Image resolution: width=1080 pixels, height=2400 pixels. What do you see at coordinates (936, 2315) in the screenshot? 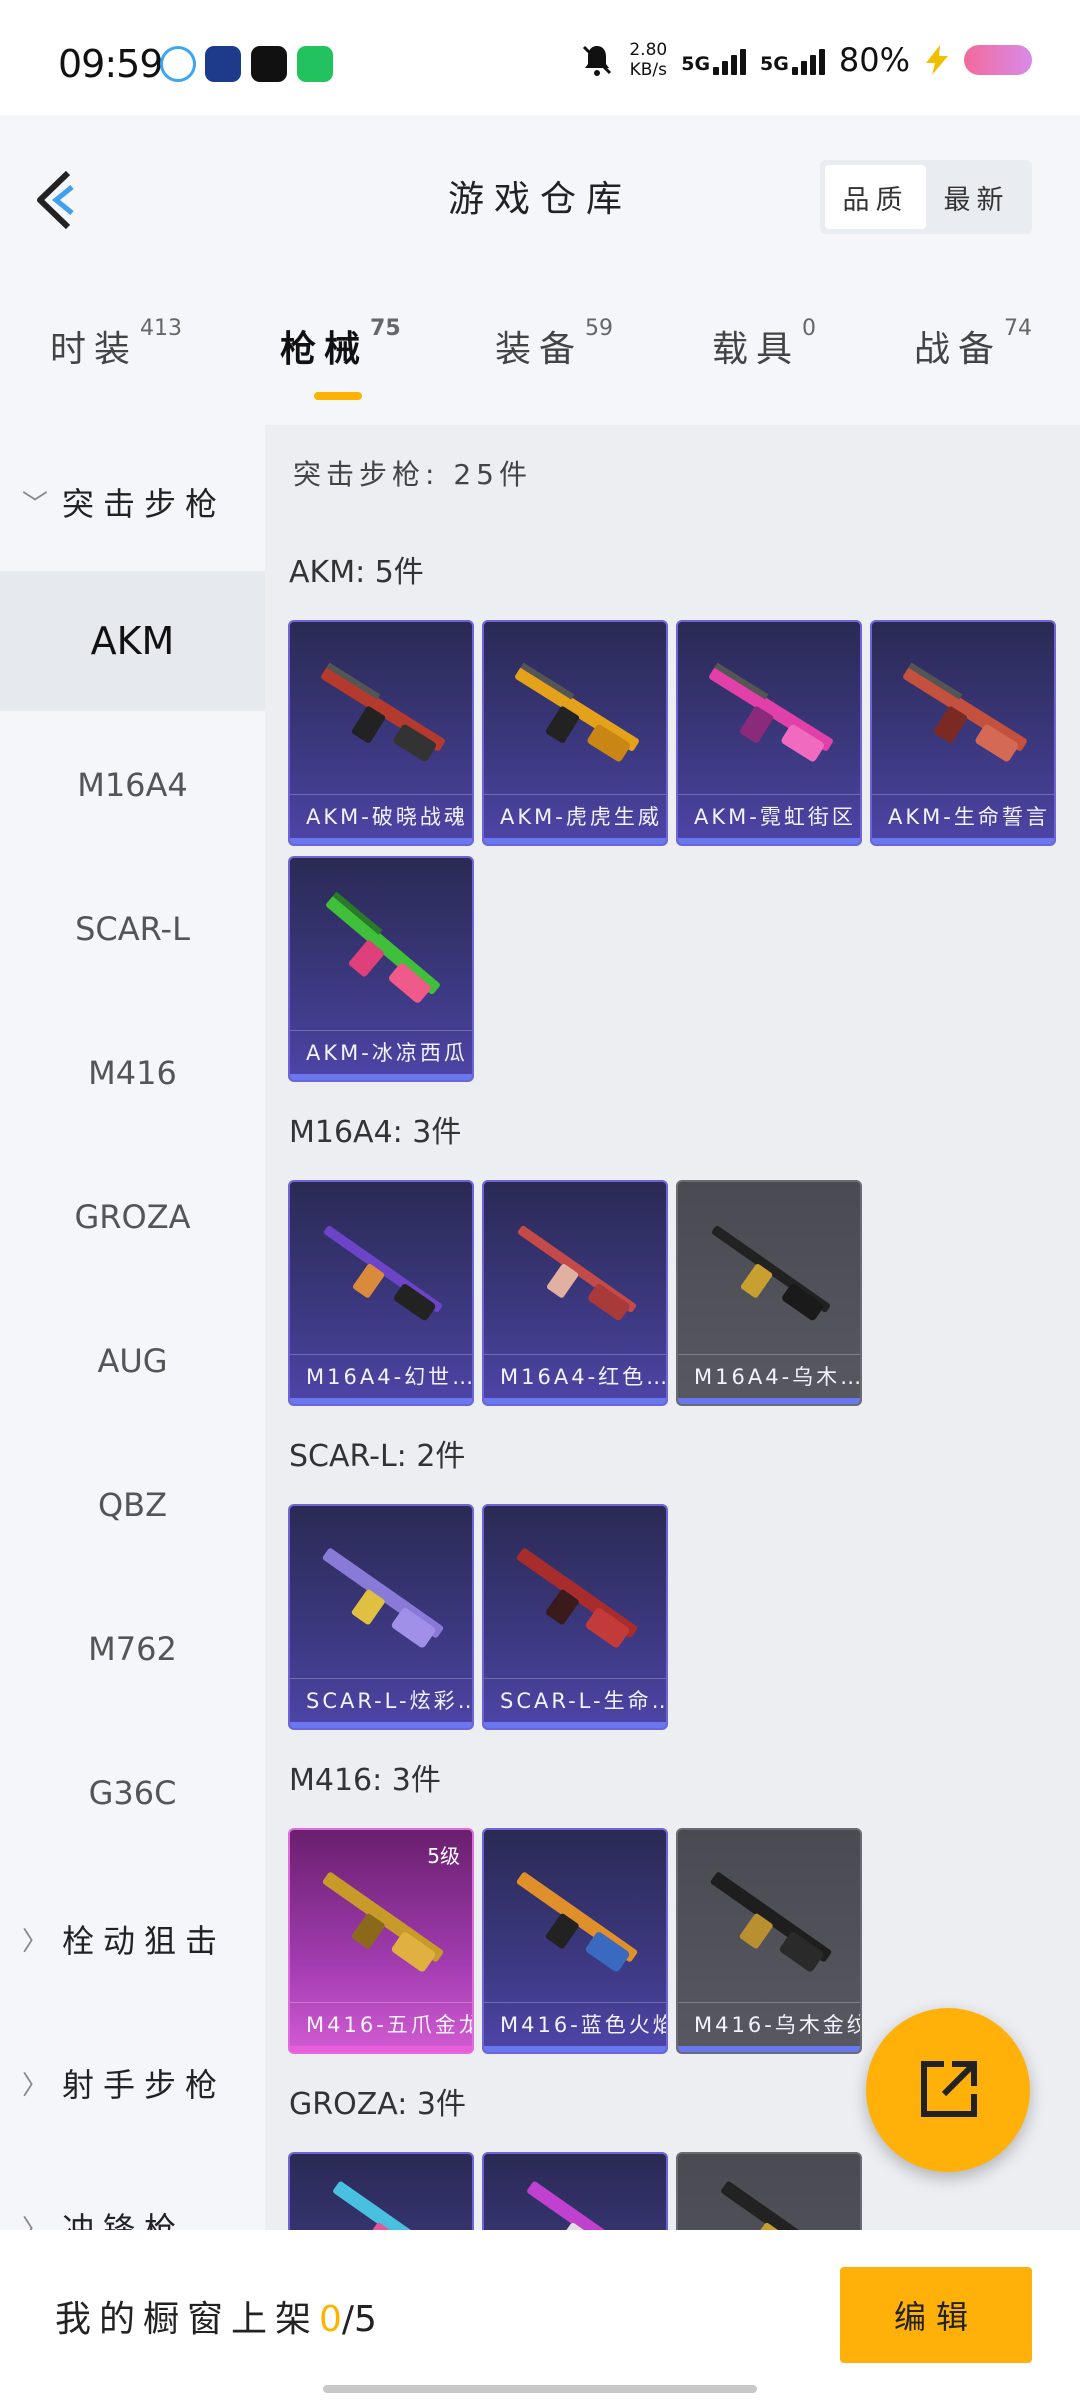
I see `edit-button: 编辑` at bounding box center [936, 2315].